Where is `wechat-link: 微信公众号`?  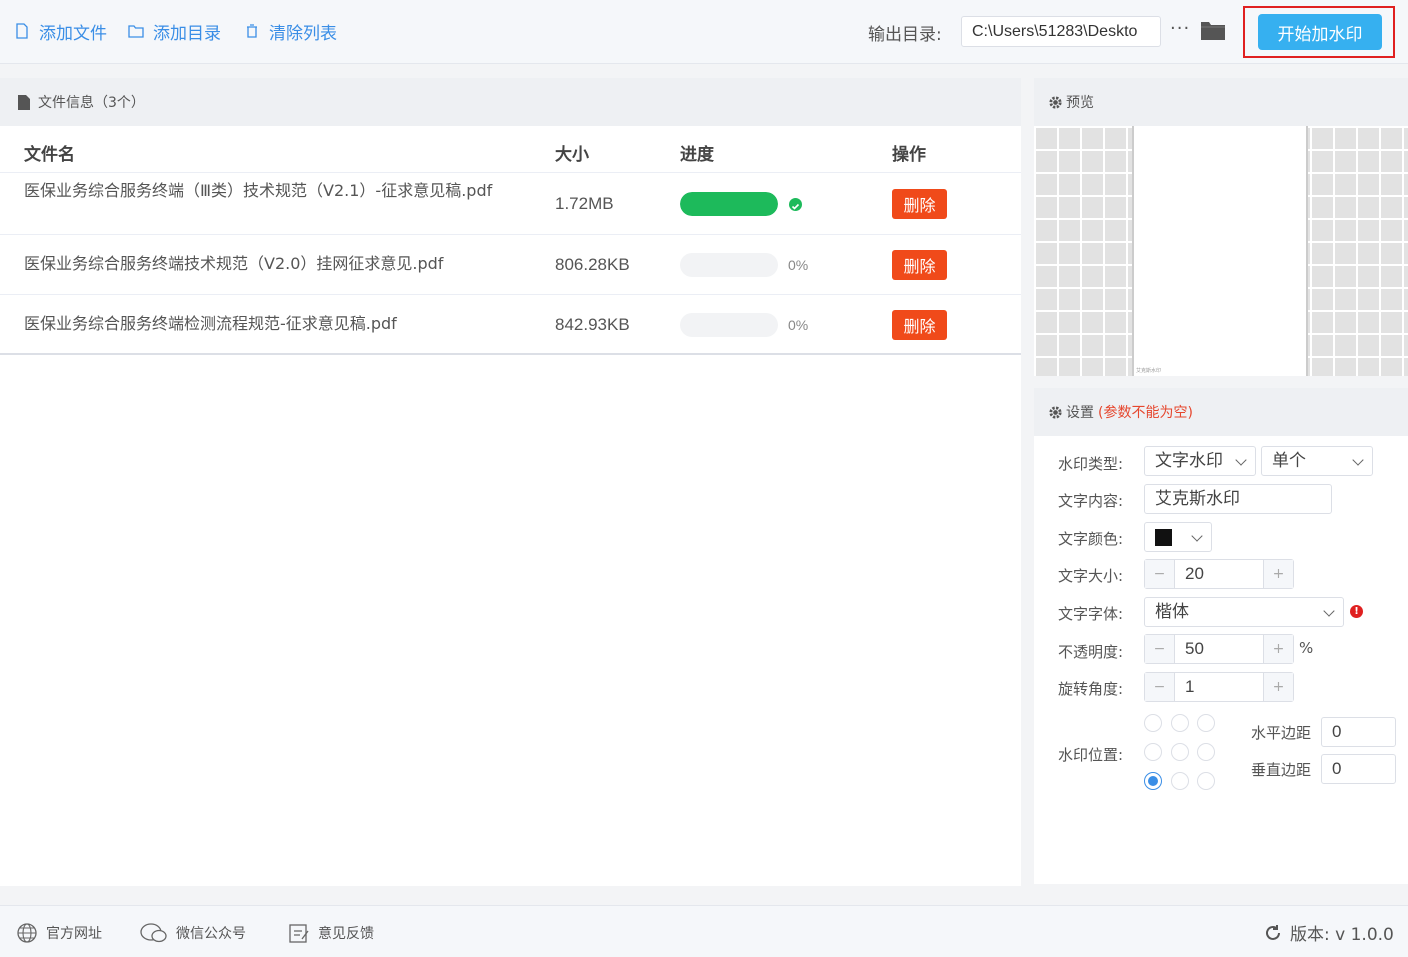 wechat-link: 微信公众号 is located at coordinates (193, 933).